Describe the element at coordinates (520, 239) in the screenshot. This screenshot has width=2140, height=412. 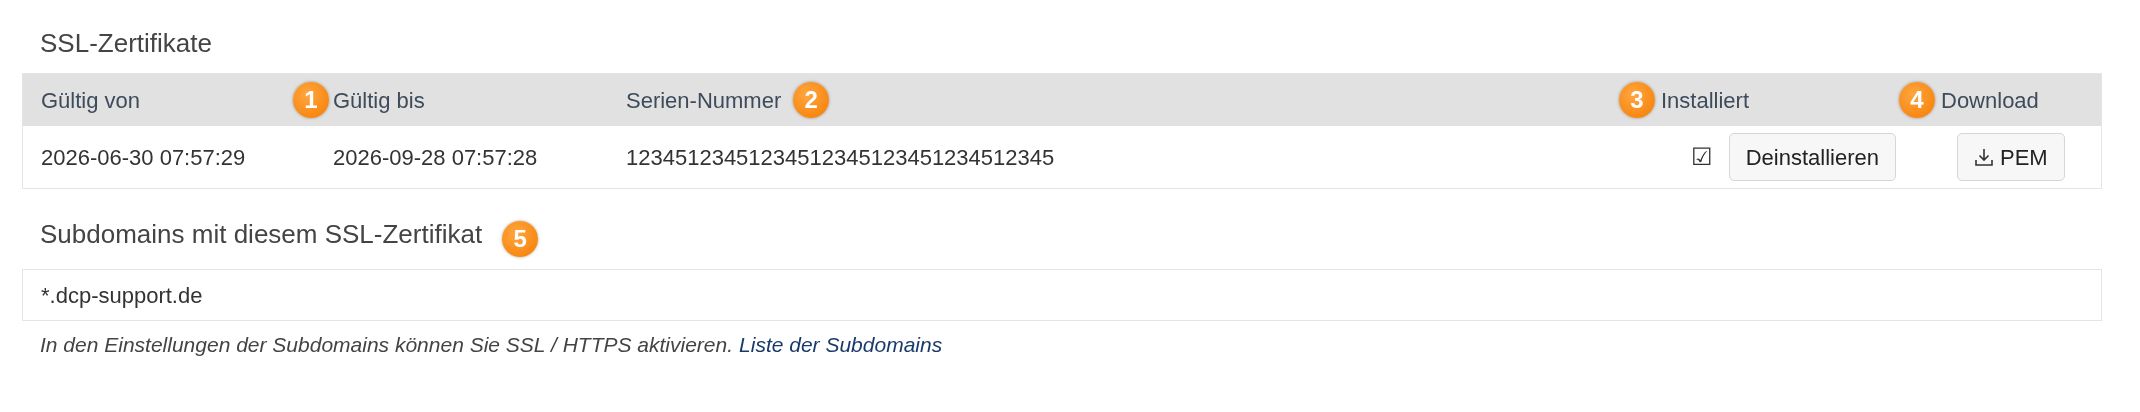
I see `callout-marker: 5` at that location.